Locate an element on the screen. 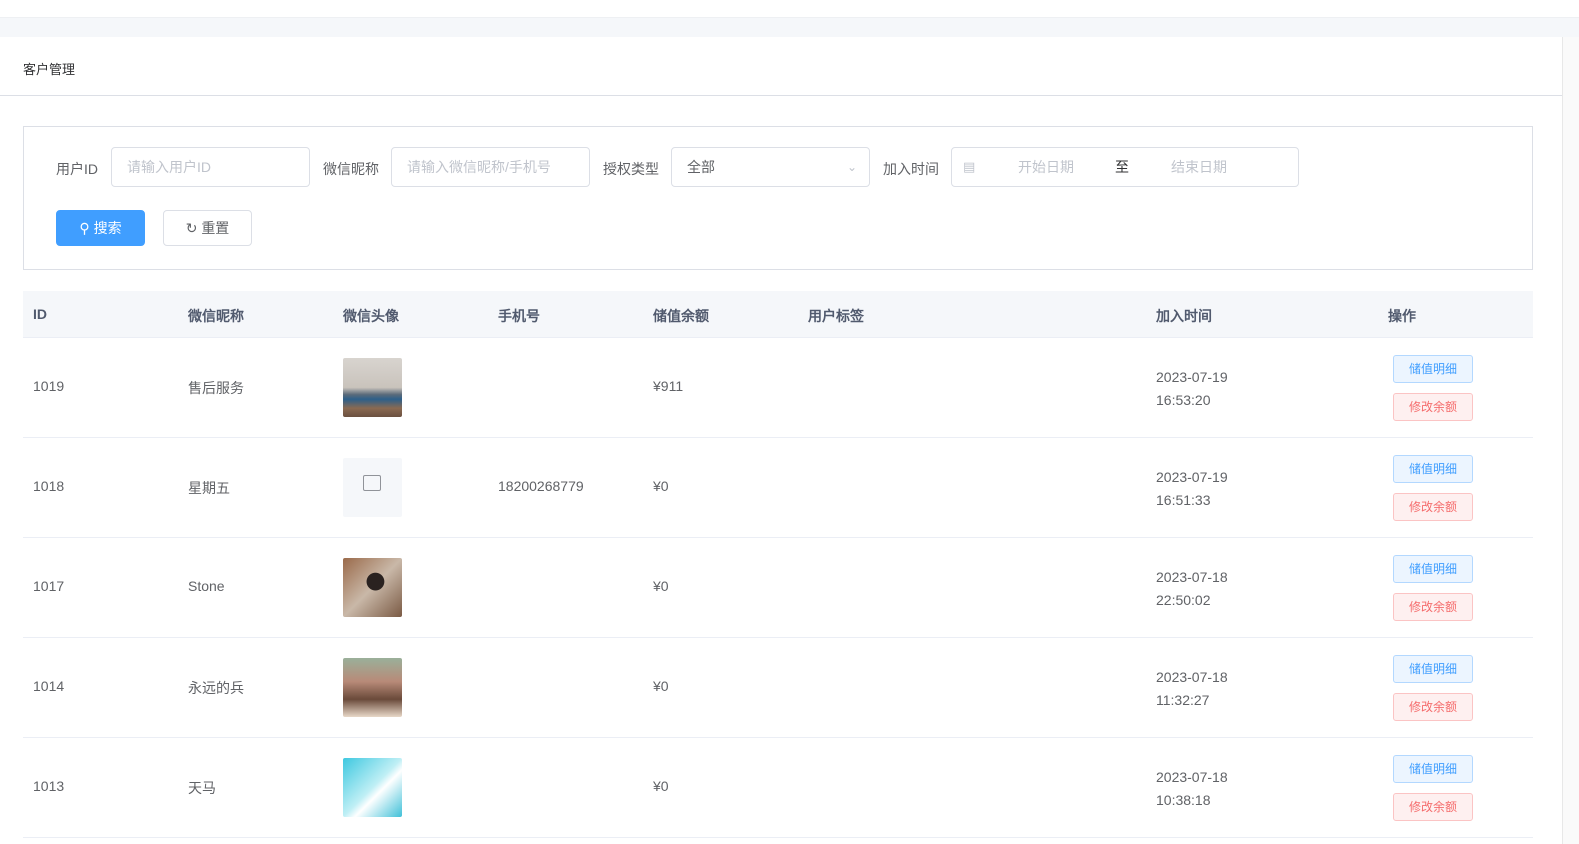  cell-join-time: 2023-07-18 11:32:27 is located at coordinates (1192, 689).